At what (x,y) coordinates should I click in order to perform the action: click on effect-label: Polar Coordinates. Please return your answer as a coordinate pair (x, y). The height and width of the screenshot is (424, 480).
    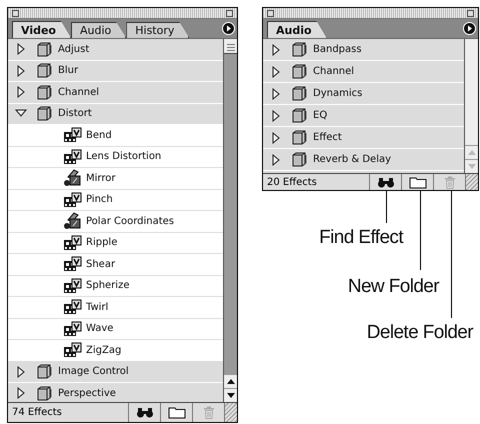
    Looking at the image, I should click on (130, 221).